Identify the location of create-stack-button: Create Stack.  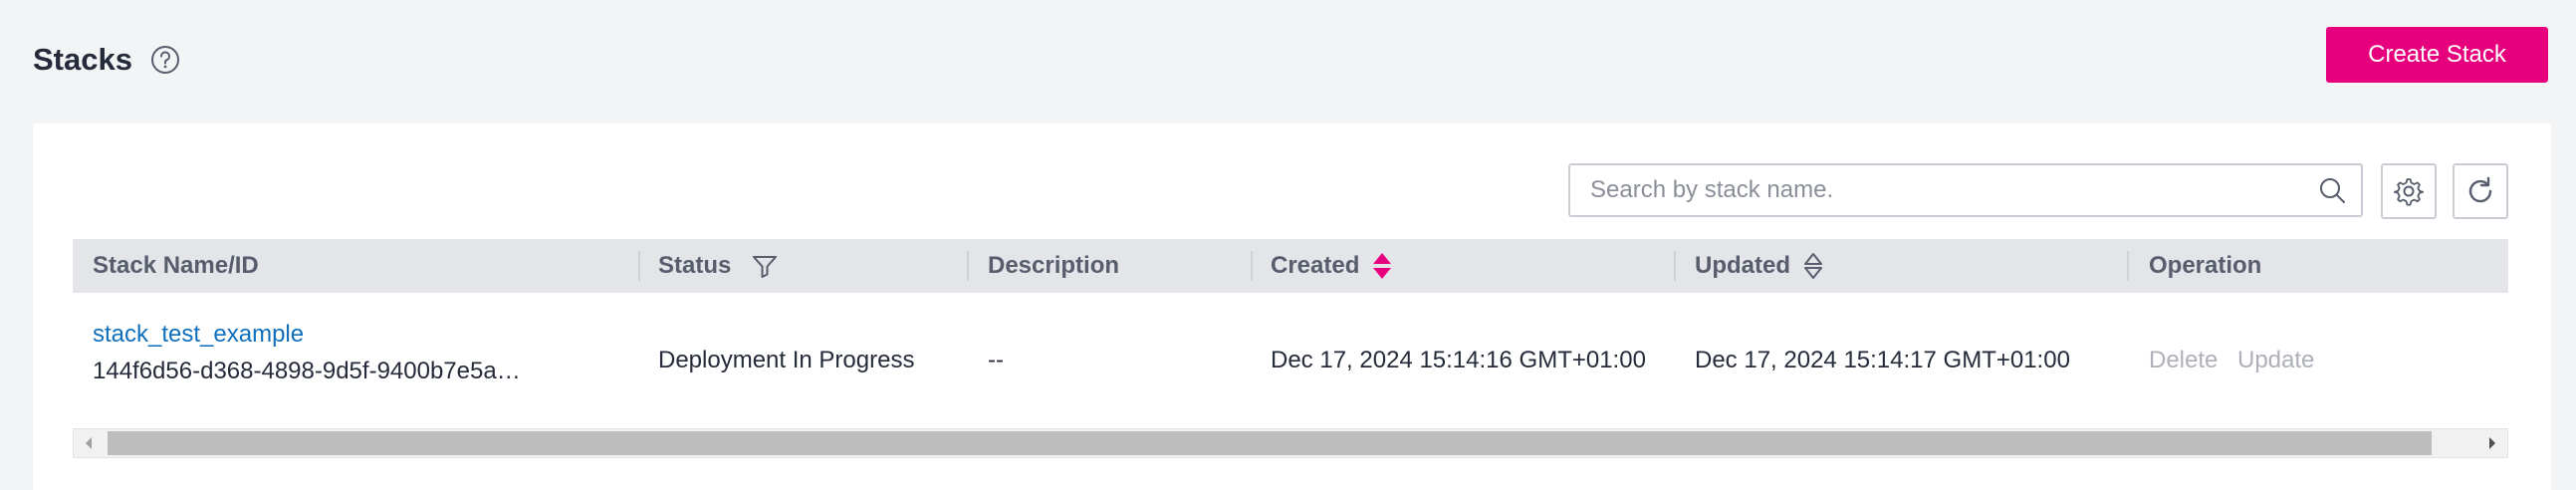
(2437, 55).